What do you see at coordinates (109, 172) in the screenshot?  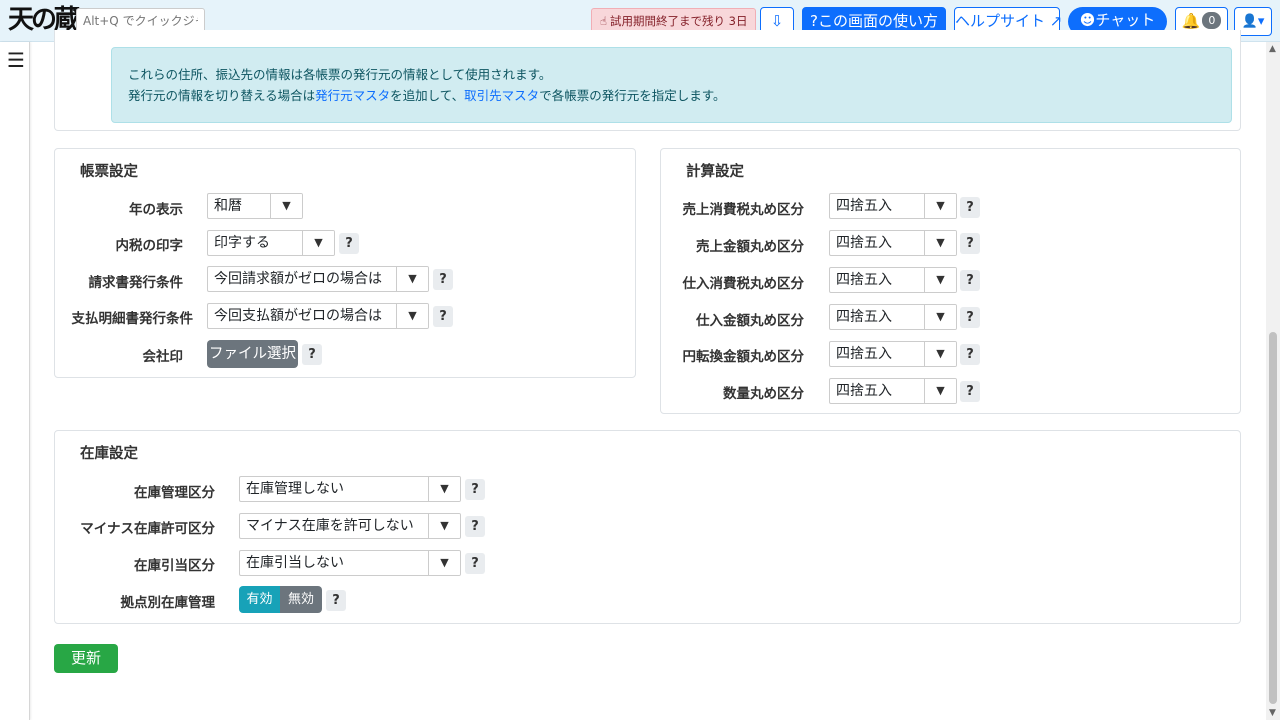 I see `form-settings-title: 帳票設定` at bounding box center [109, 172].